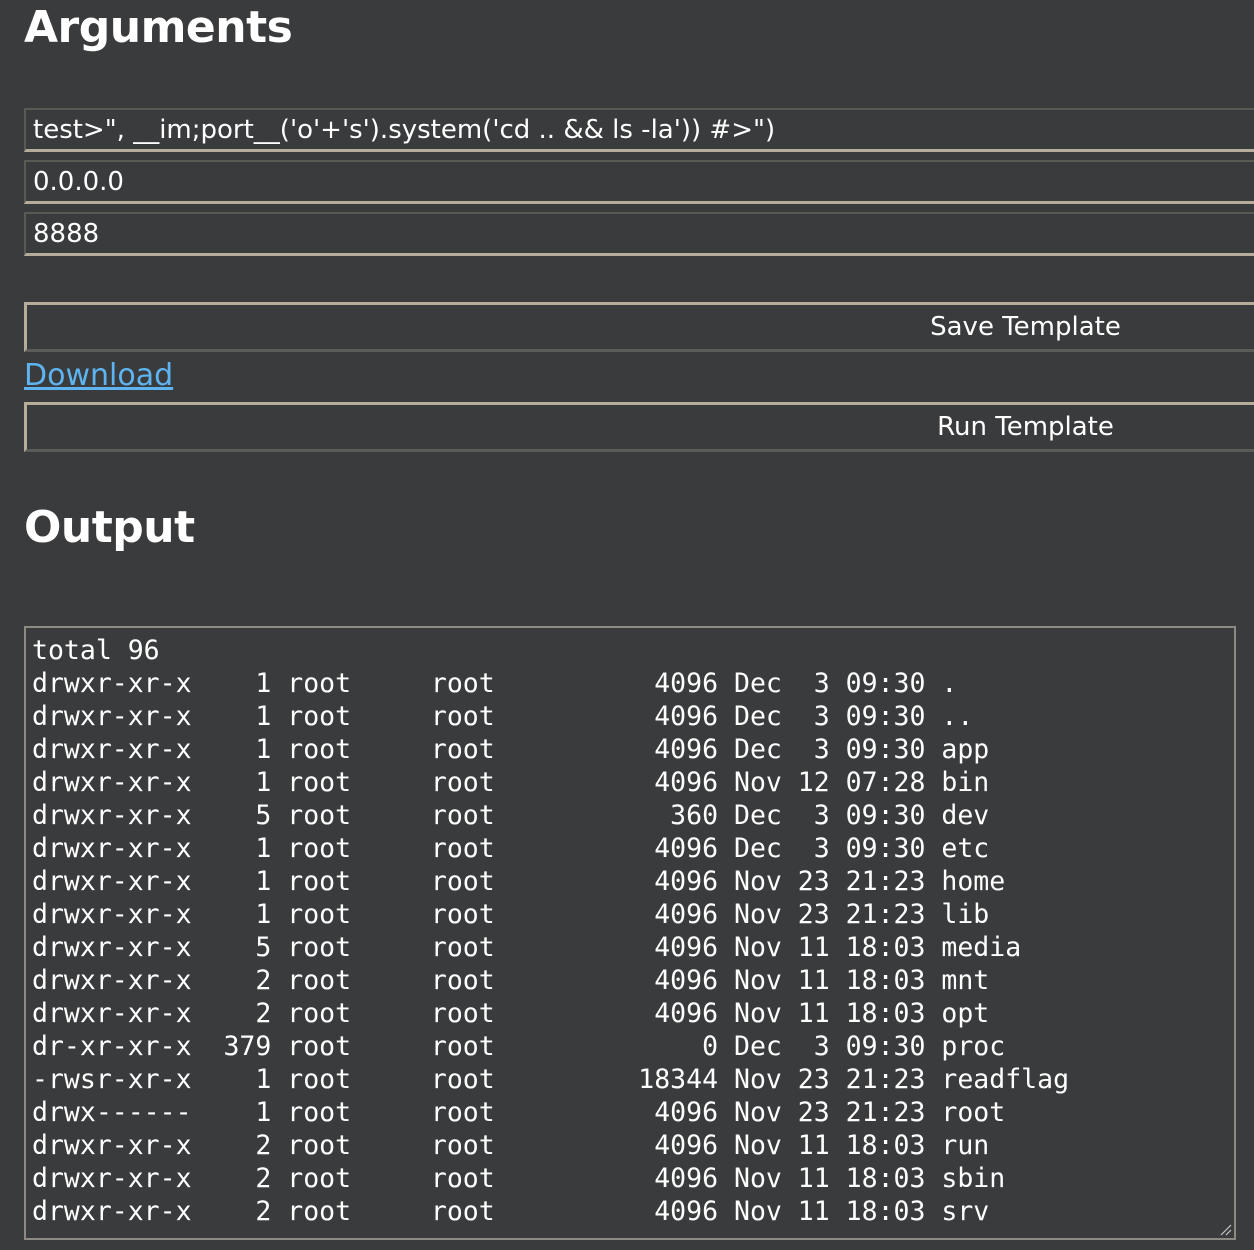 The height and width of the screenshot is (1250, 1254). I want to click on host-input, so click(639, 182).